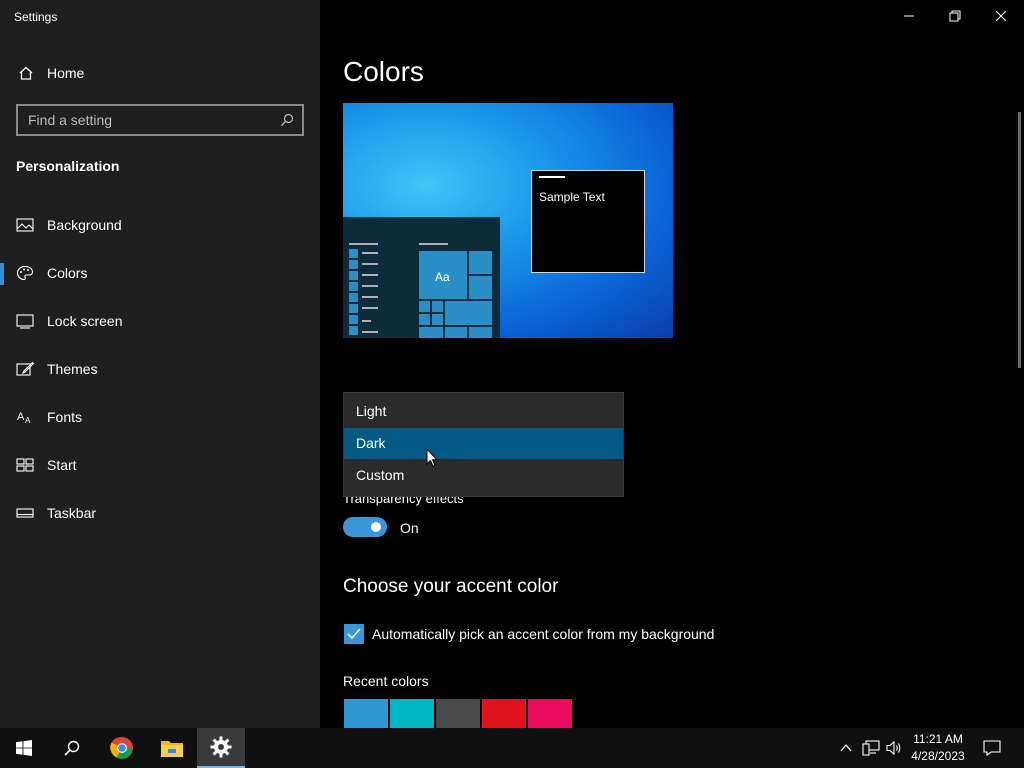 This screenshot has height=768, width=1024. I want to click on home-icon, so click(26, 73).